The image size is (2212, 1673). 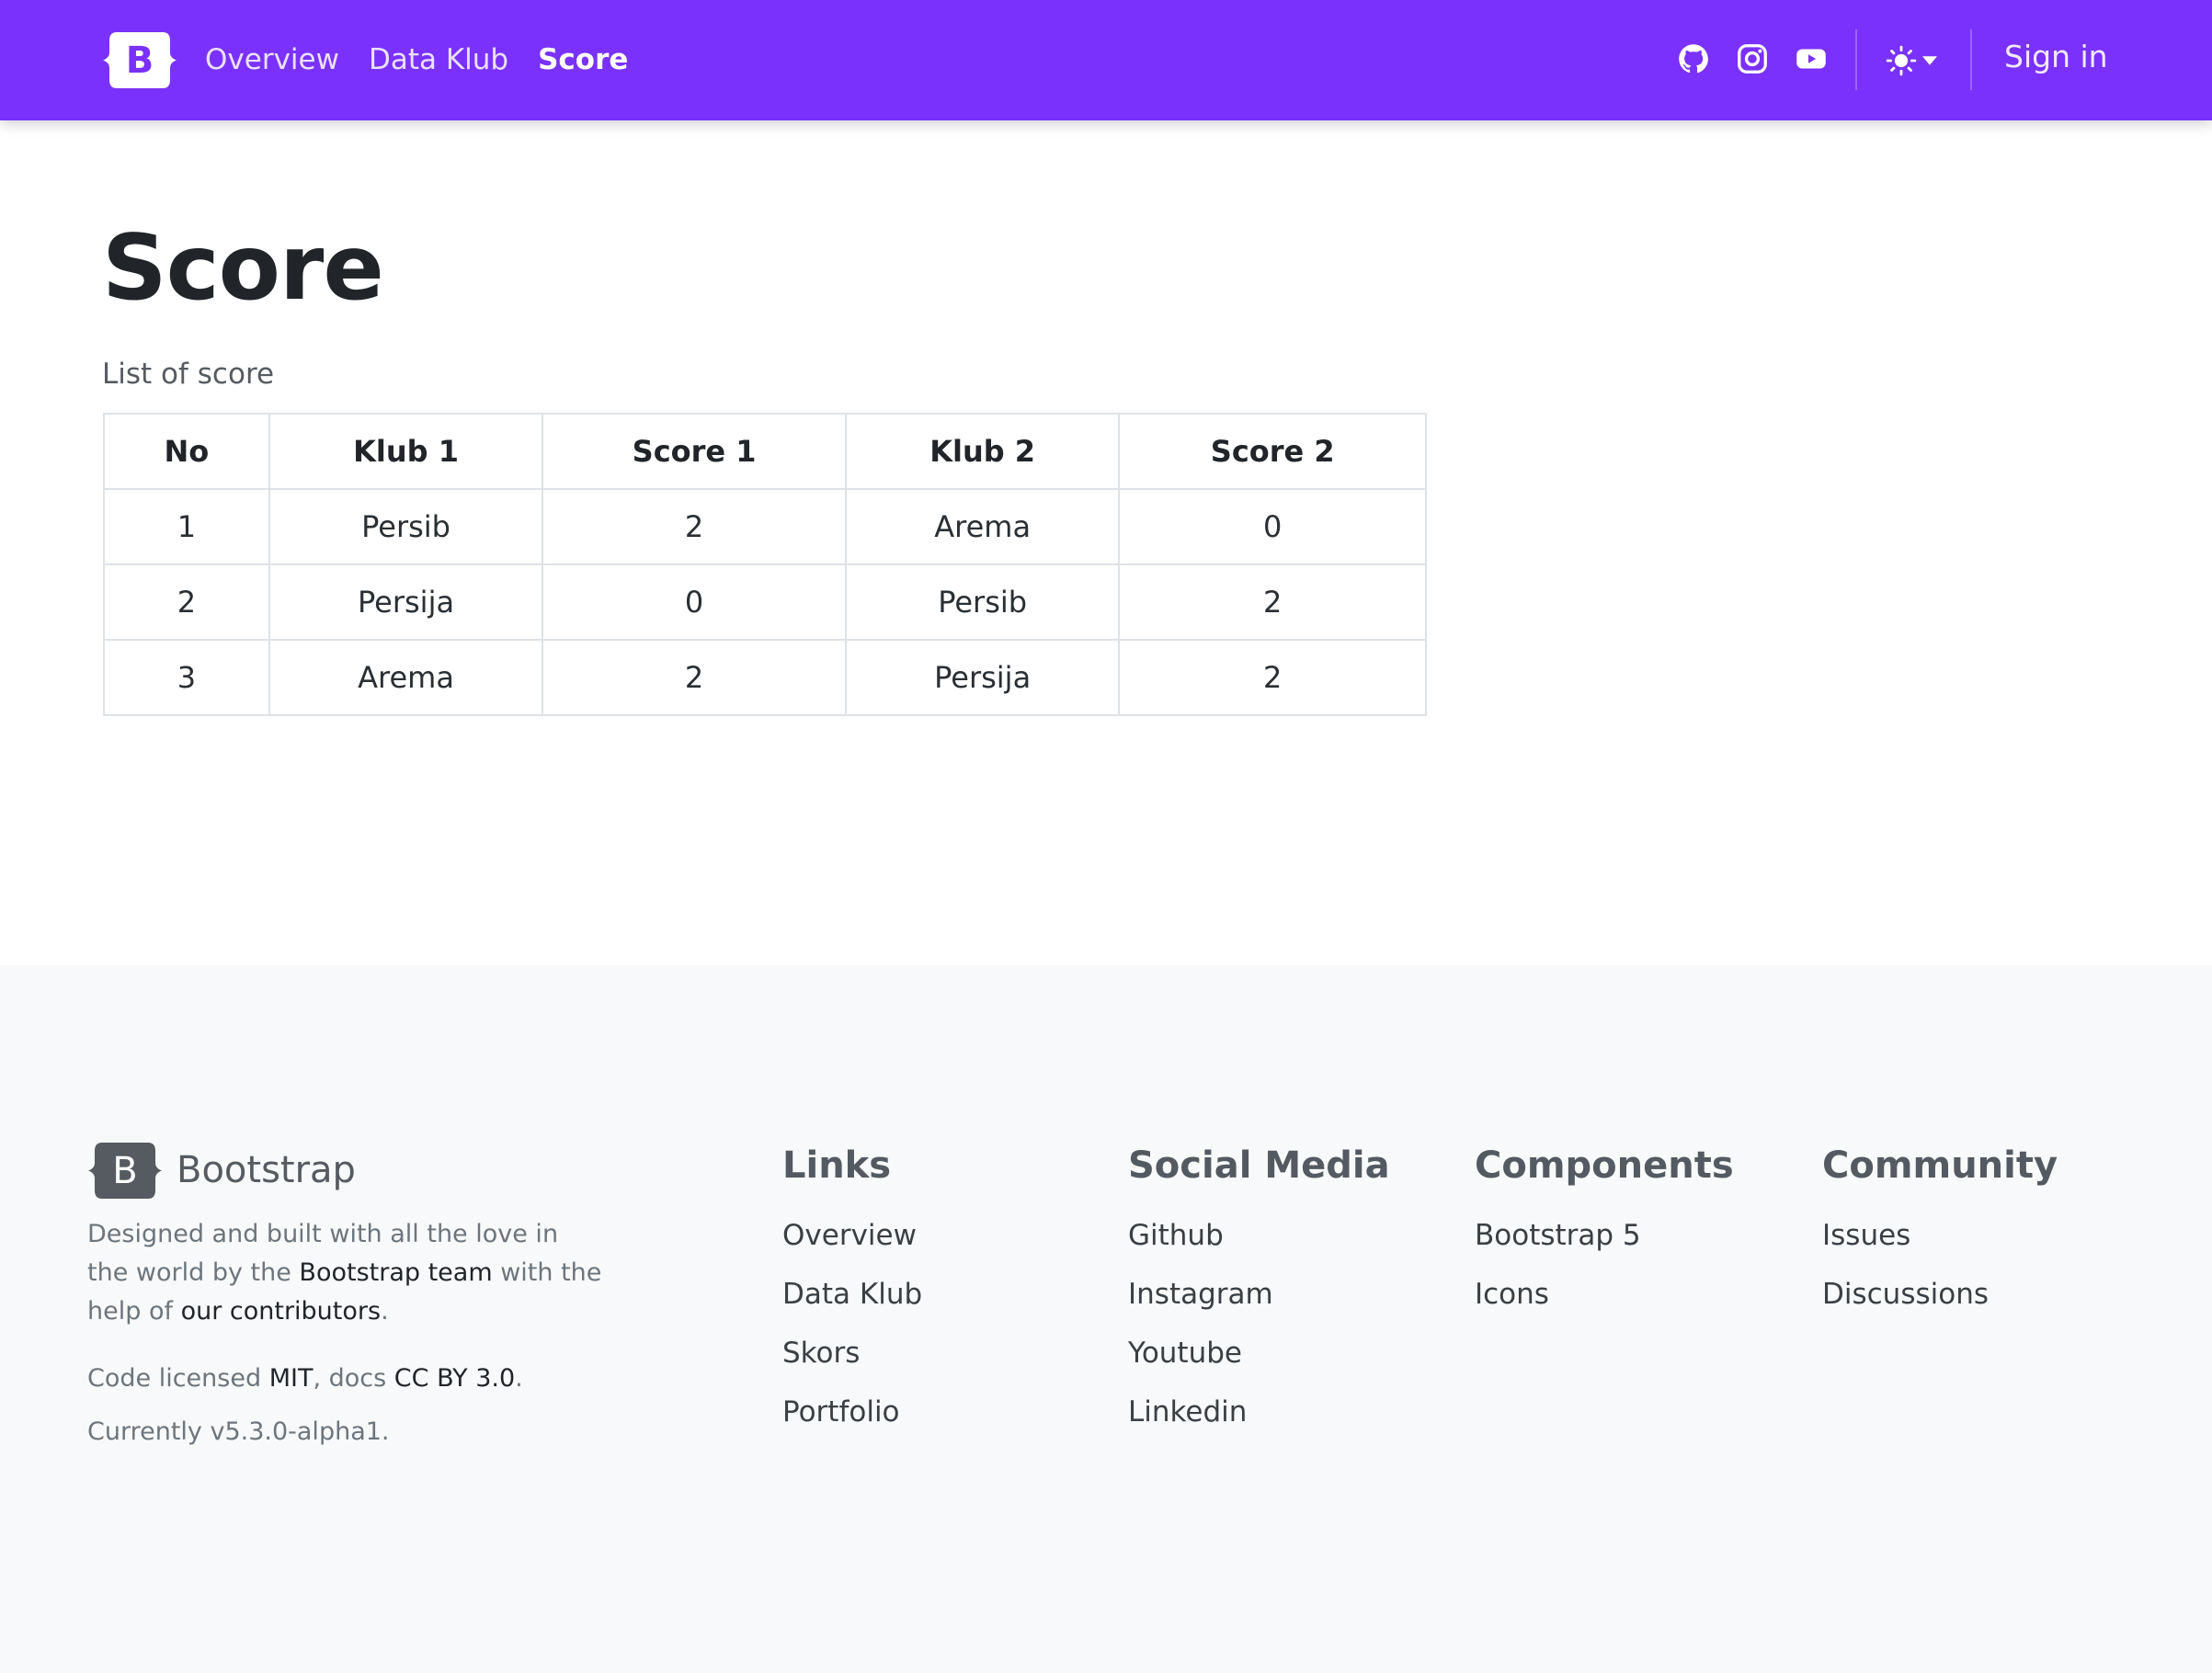 I want to click on nav-links: Overview Data Klub Score, so click(x=431, y=60).